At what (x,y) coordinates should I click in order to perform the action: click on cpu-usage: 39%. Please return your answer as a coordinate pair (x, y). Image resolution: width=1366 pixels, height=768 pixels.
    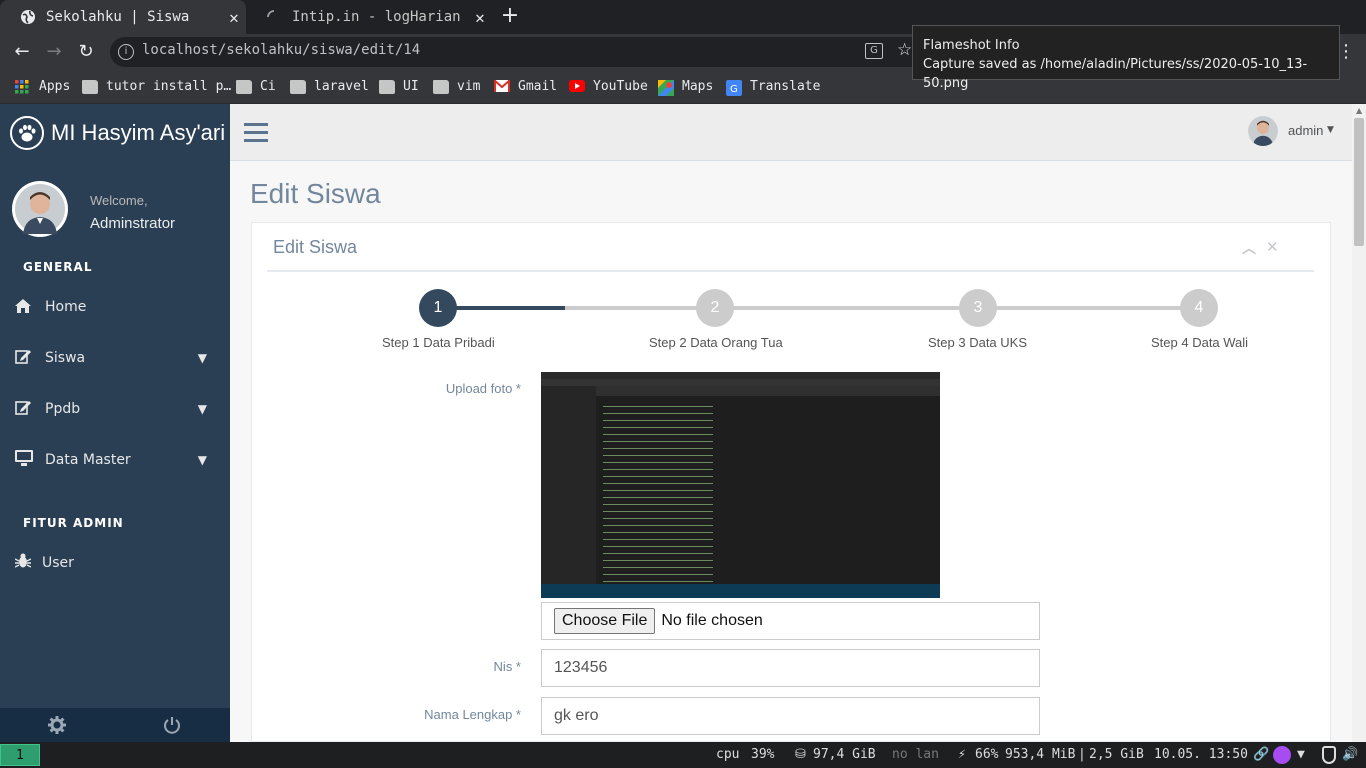
    Looking at the image, I should click on (763, 754).